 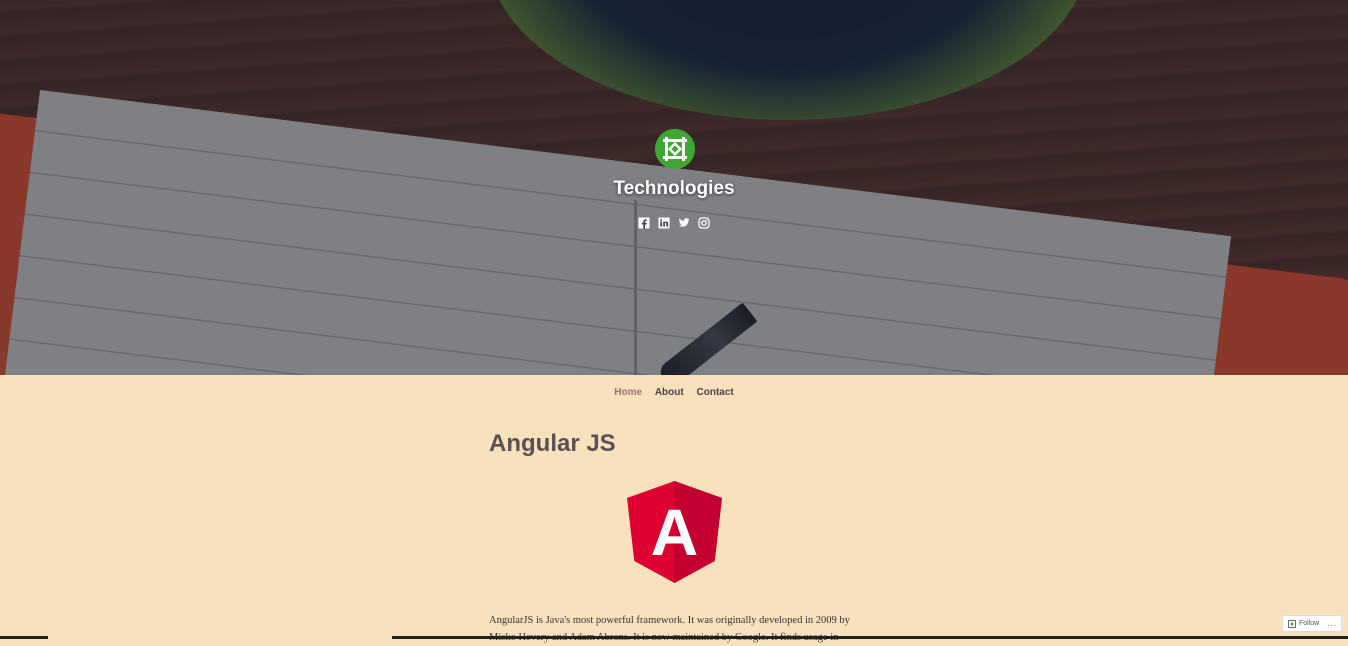 I want to click on linkedin-icon, so click(x=664, y=223).